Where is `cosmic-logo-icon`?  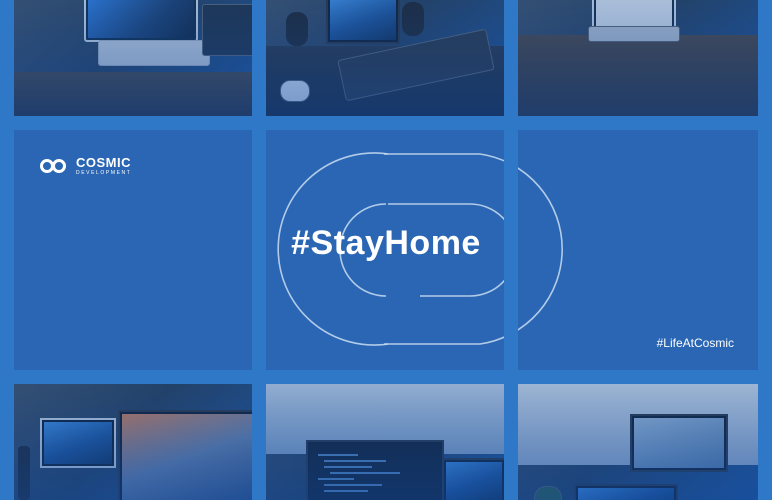 cosmic-logo-icon is located at coordinates (55, 166).